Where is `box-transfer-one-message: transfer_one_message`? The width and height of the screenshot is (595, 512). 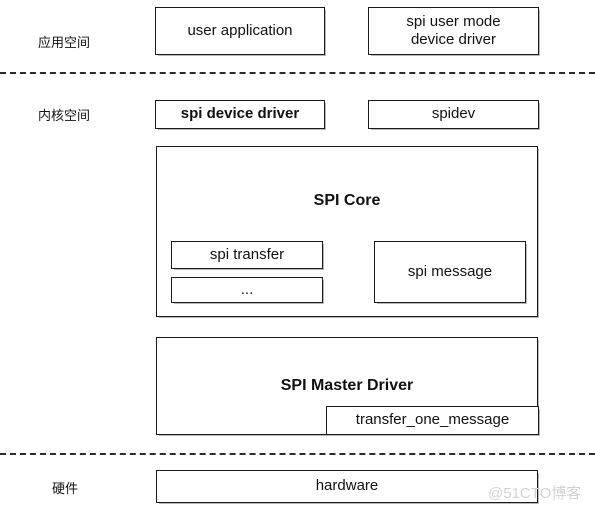 box-transfer-one-message: transfer_one_message is located at coordinates (432, 420).